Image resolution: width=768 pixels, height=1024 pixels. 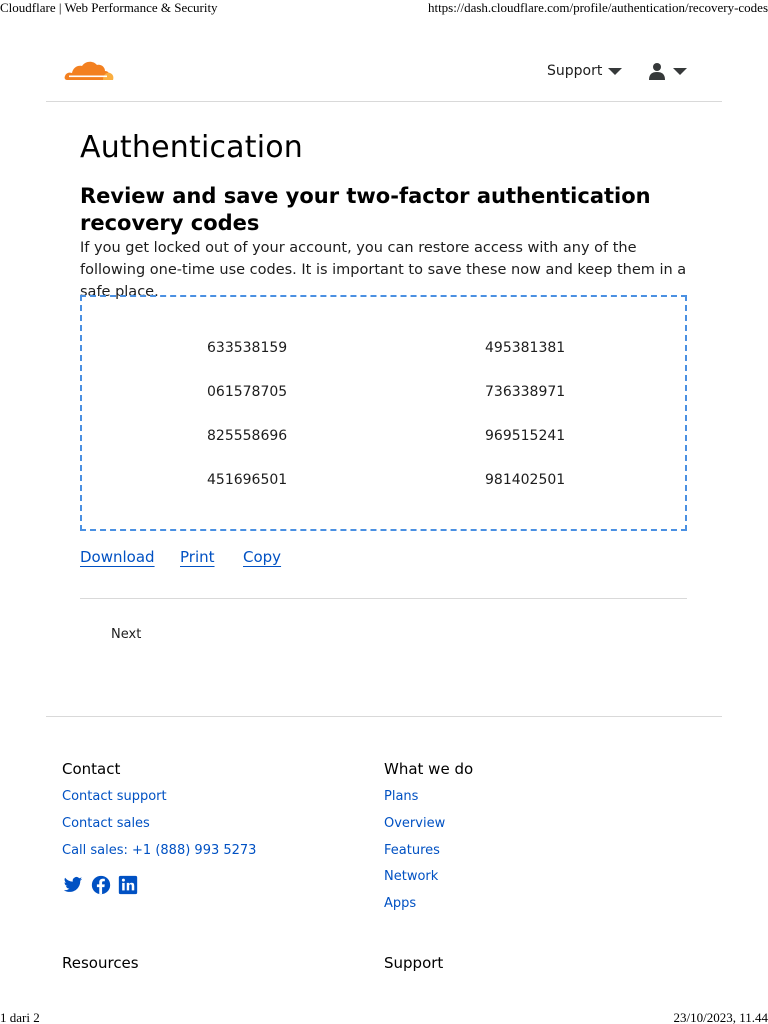 I want to click on recovery-code: 981402501, so click(x=525, y=480).